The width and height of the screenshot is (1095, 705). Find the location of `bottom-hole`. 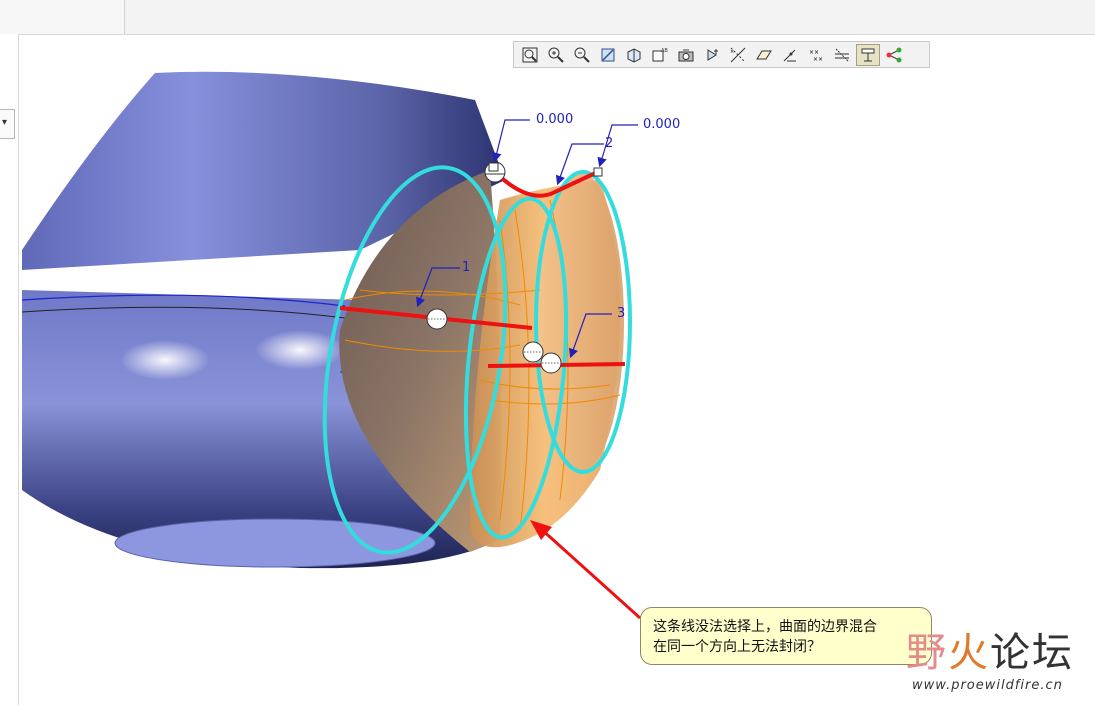

bottom-hole is located at coordinates (275, 543).